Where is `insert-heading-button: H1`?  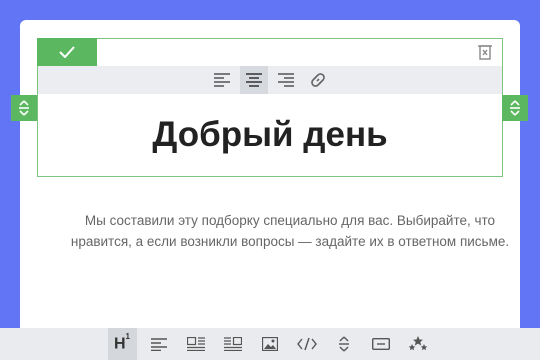 insert-heading-button: H1 is located at coordinates (122, 344).